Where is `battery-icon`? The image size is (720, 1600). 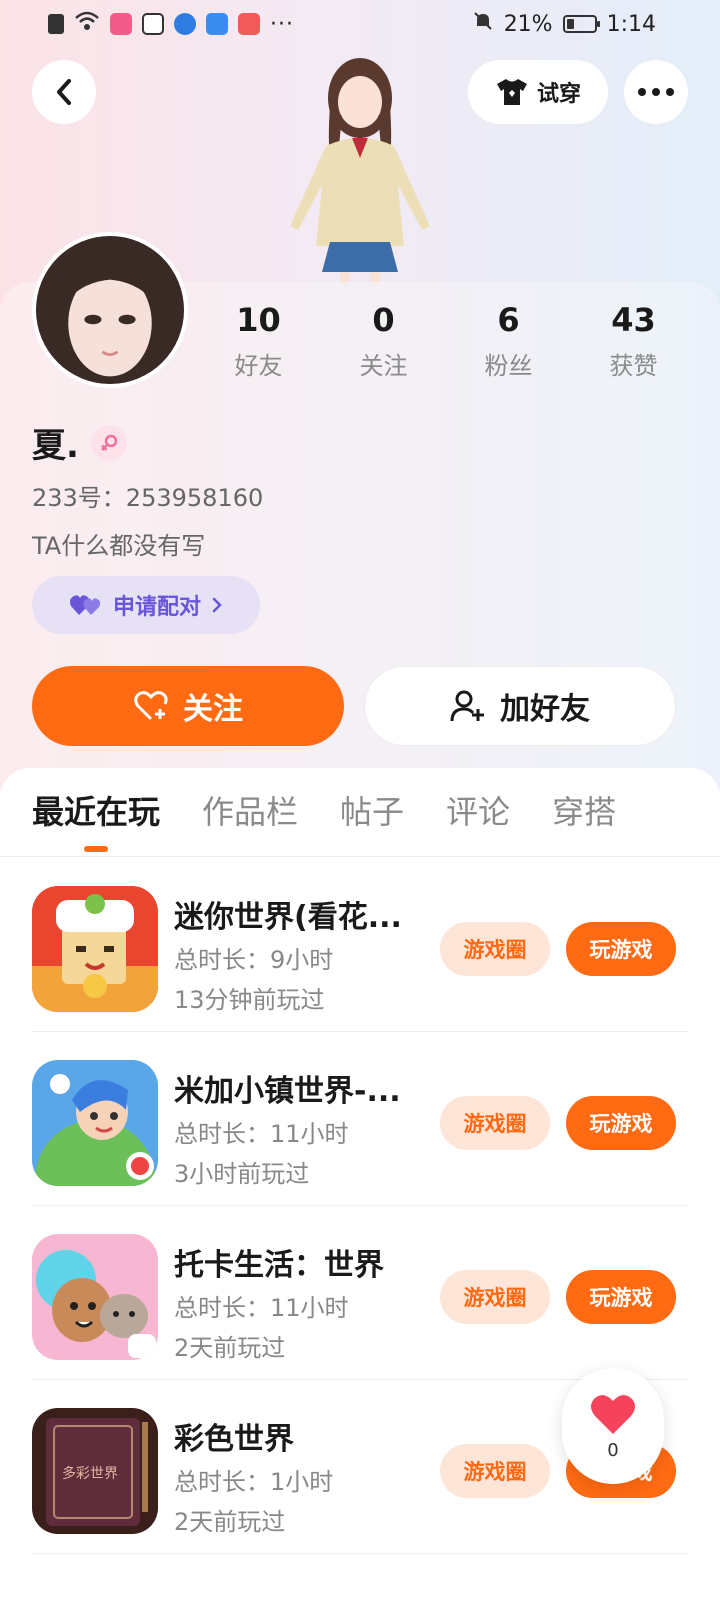
battery-icon is located at coordinates (581, 24).